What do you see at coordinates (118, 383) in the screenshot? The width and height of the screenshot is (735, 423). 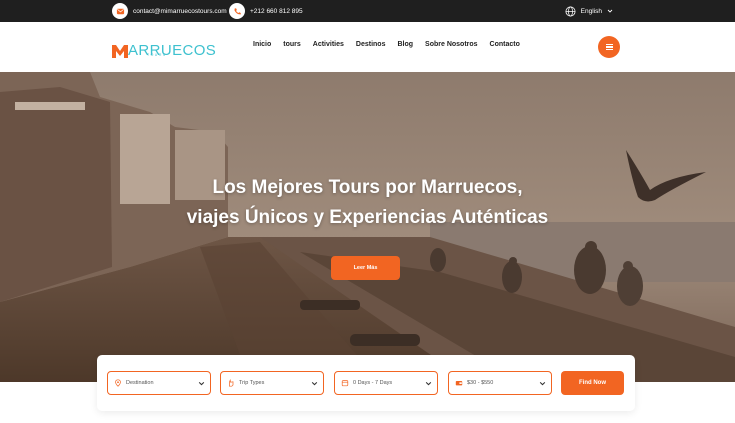 I see `location-pin-icon` at bounding box center [118, 383].